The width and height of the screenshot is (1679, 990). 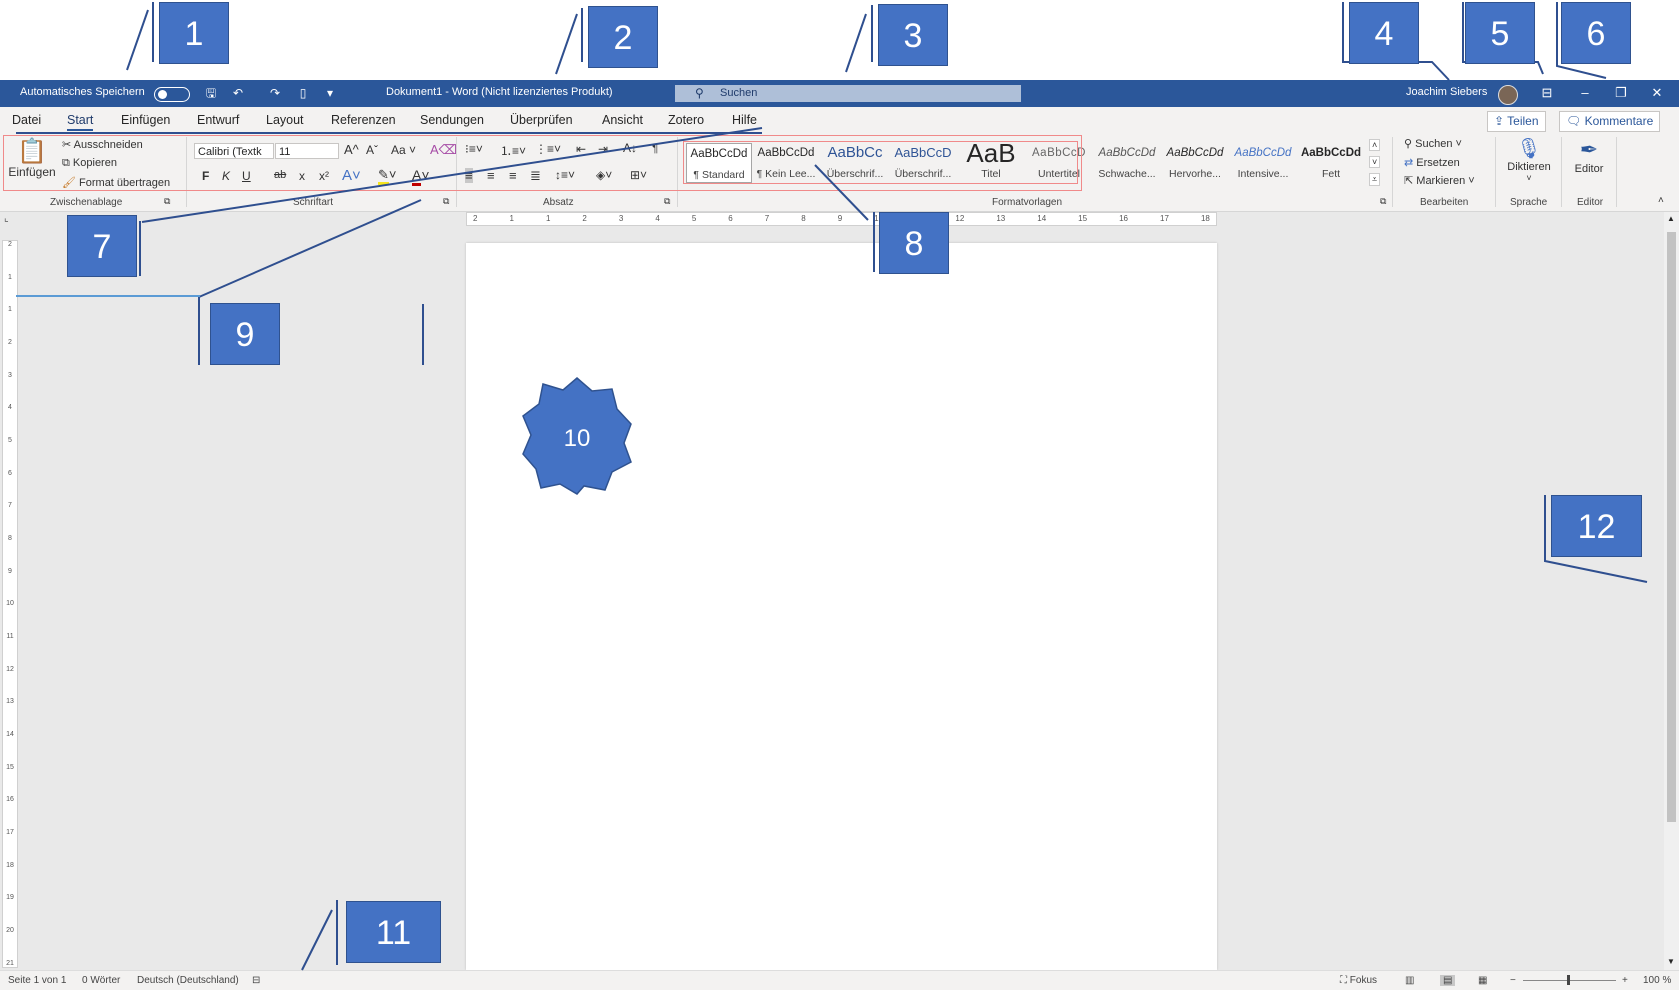 What do you see at coordinates (194, 33) in the screenshot?
I see `callout-1: 1` at bounding box center [194, 33].